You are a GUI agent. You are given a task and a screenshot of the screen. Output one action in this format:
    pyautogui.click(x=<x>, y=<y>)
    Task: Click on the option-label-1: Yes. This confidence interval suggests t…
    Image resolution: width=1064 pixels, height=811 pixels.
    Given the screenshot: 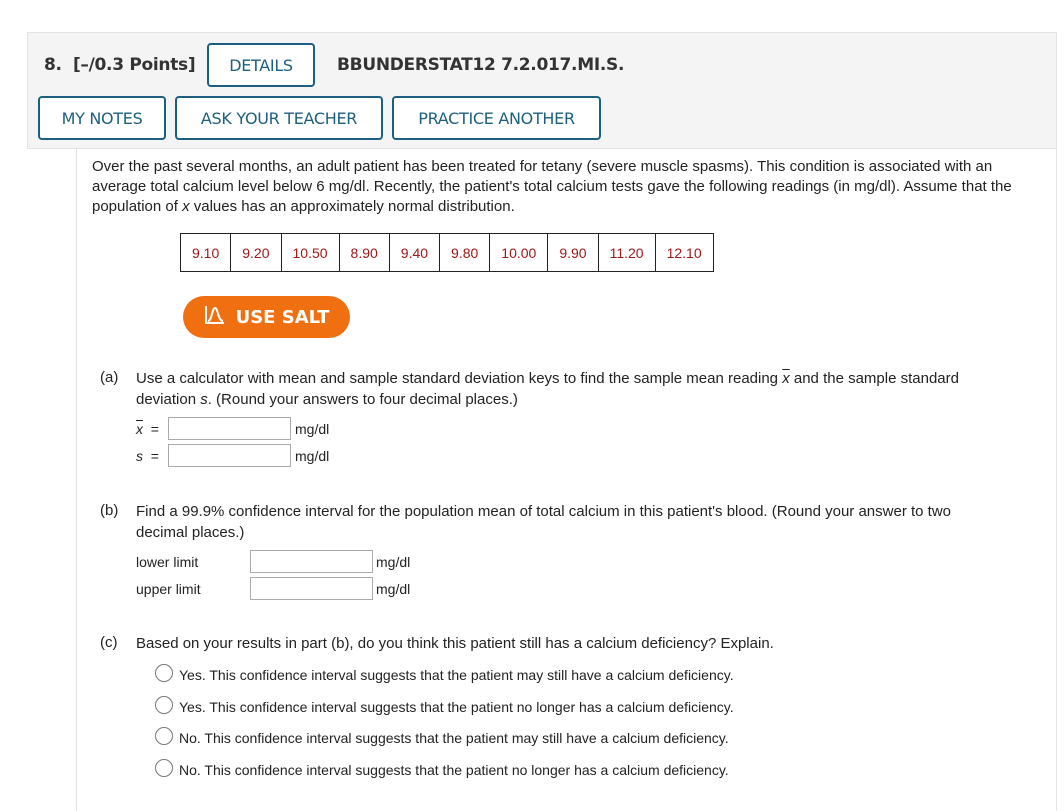 What is the action you would take?
    pyautogui.click(x=456, y=675)
    